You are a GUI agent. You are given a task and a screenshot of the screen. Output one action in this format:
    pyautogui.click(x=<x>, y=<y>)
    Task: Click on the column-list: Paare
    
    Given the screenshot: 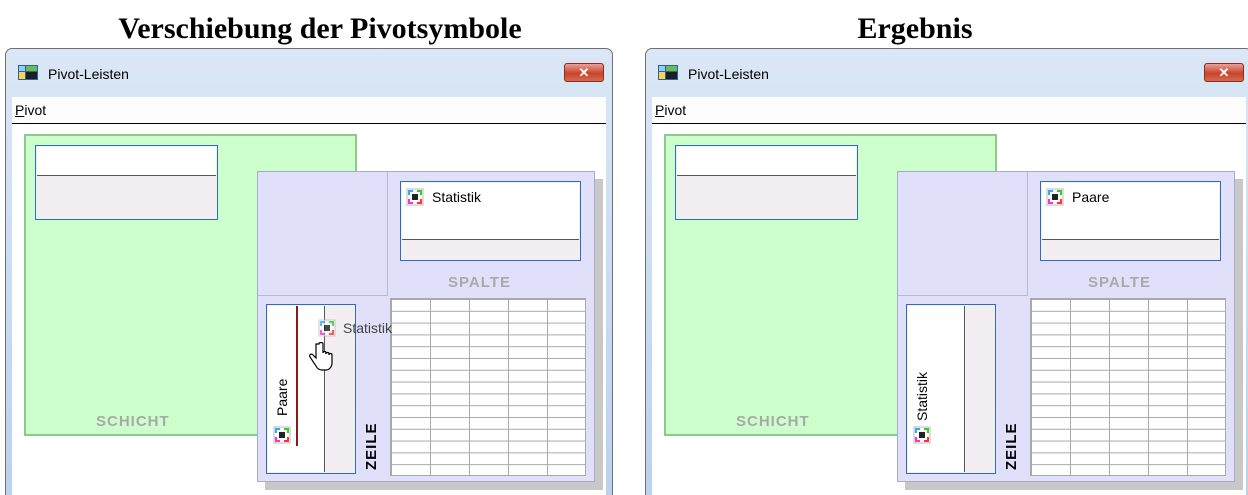 What is the action you would take?
    pyautogui.click(x=1130, y=221)
    